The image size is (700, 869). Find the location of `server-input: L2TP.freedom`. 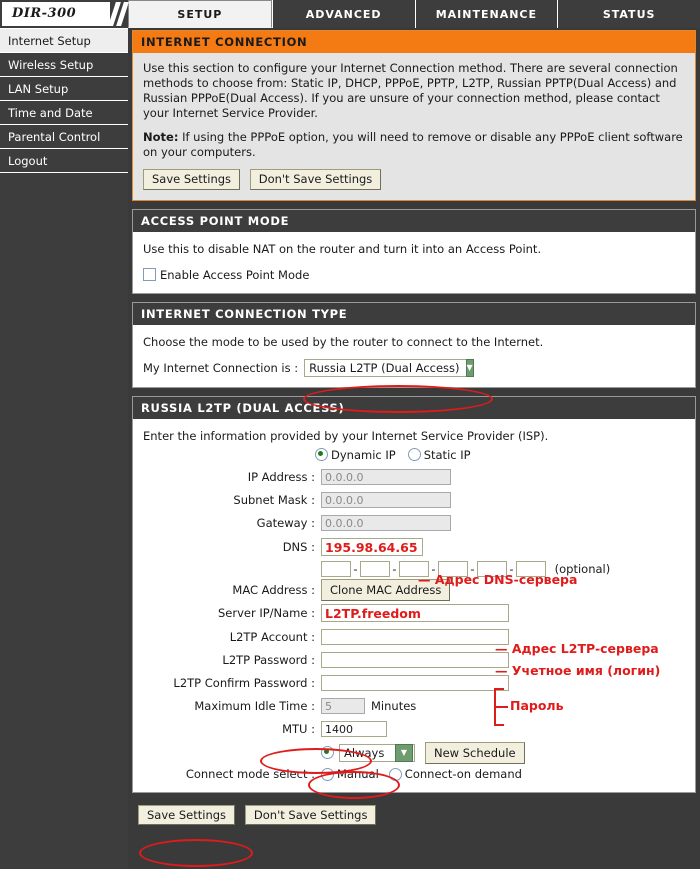

server-input: L2TP.freedom is located at coordinates (415, 613).